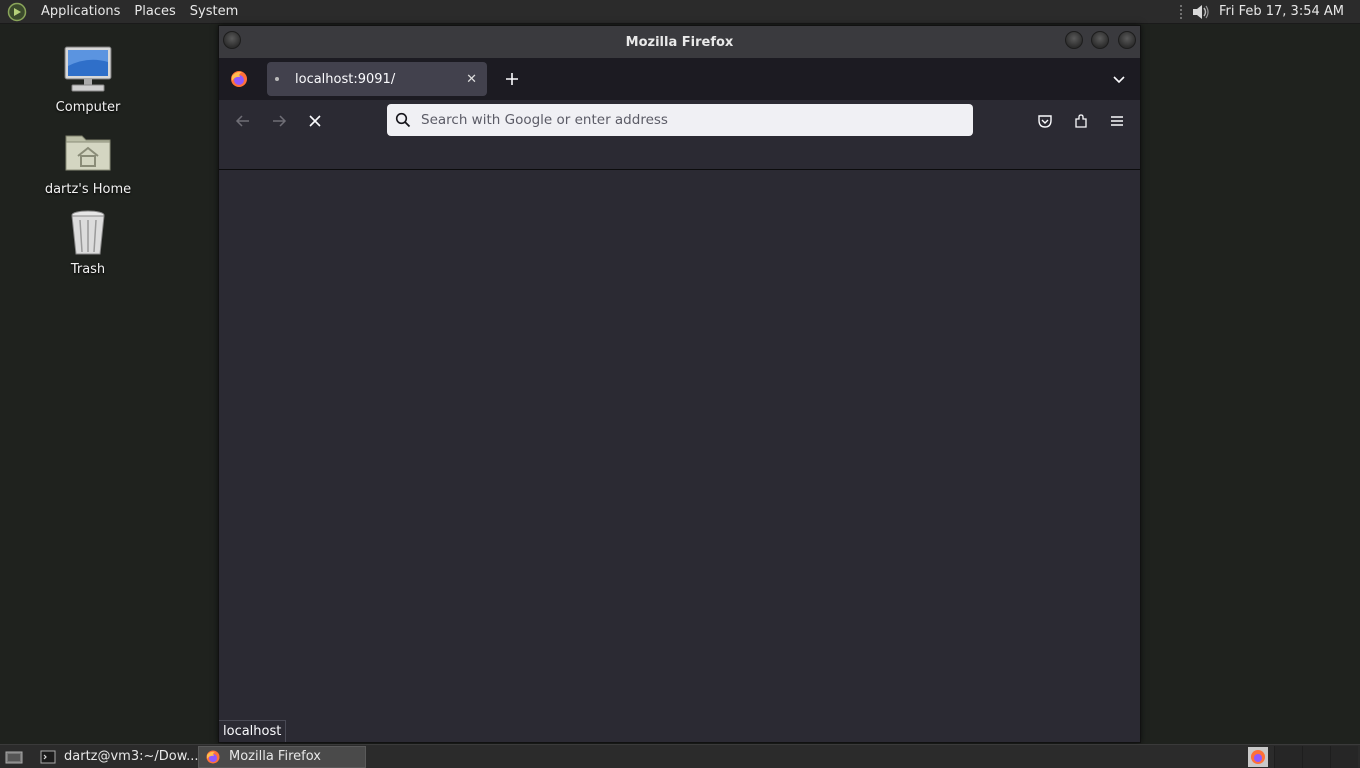 This screenshot has width=1360, height=768. I want to click on stop-loading-icon, so click(315, 121).